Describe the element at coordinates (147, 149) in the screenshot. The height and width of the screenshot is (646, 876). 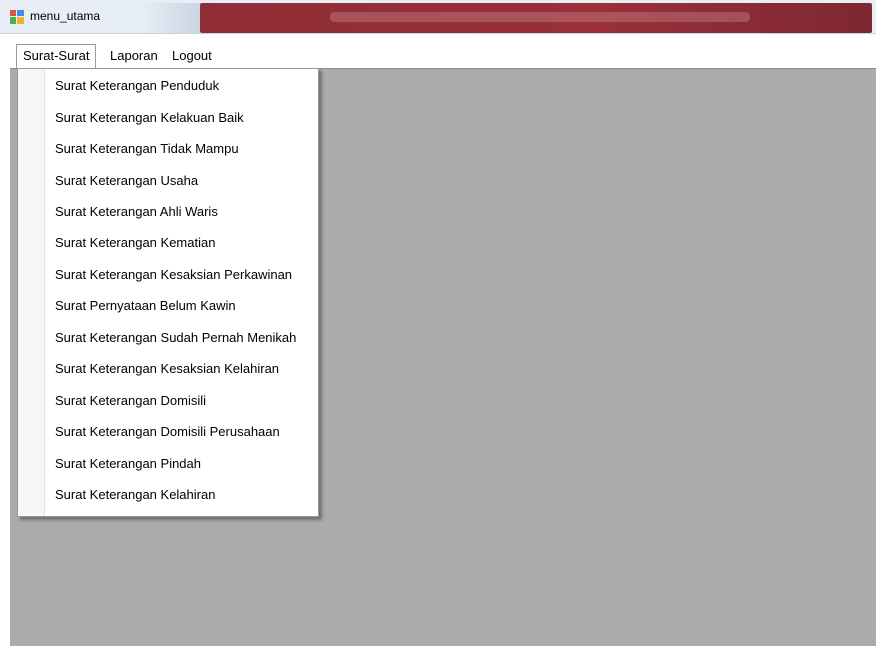
I see `menu-item-tidak-mampu: Surat Keterangan Tidak Mampu` at that location.